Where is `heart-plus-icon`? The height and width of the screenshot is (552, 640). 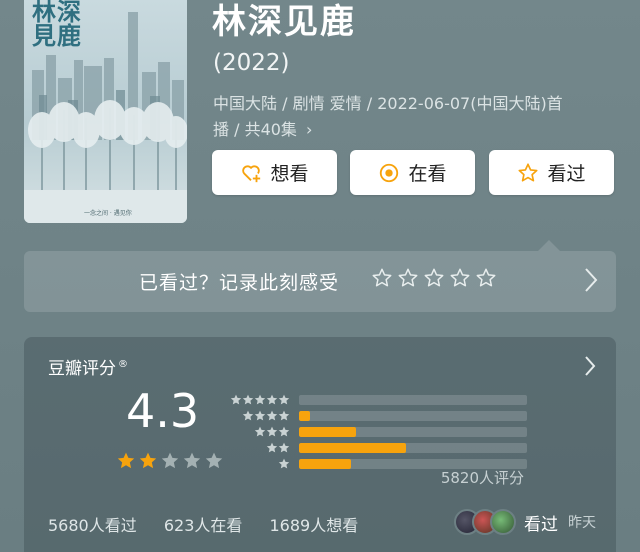 heart-plus-icon is located at coordinates (251, 173).